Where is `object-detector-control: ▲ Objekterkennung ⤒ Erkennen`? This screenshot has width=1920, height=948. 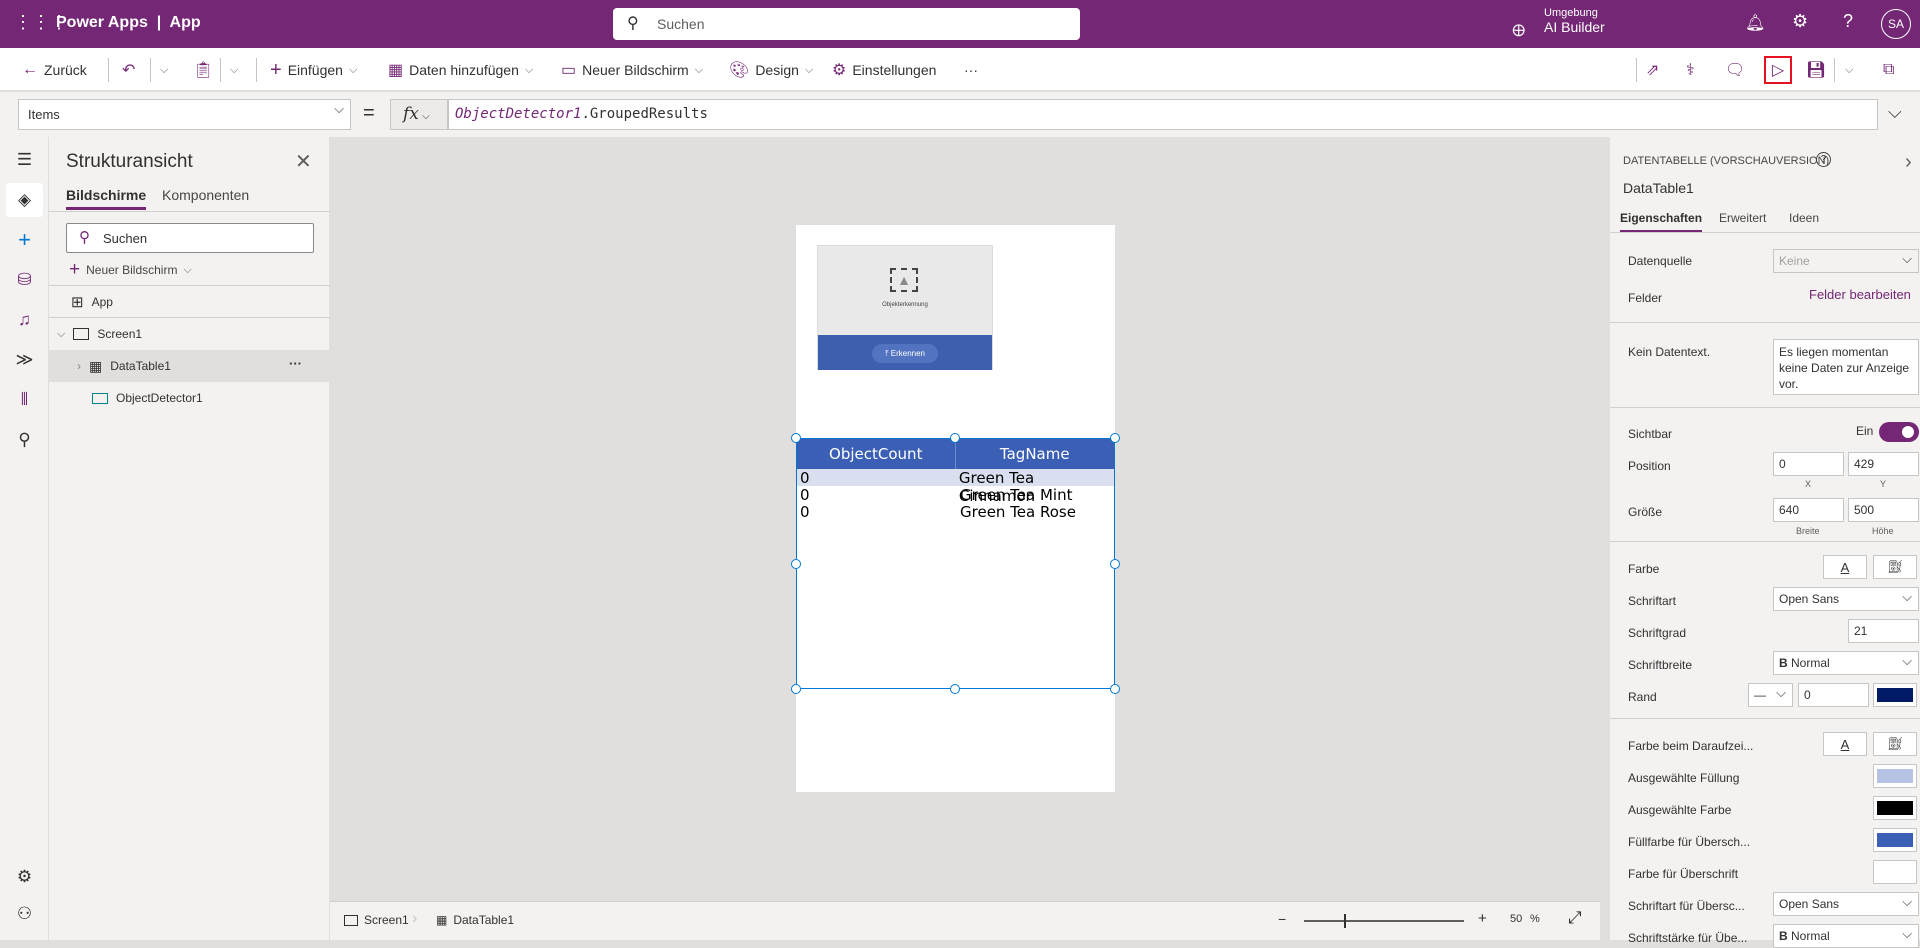 object-detector-control: ▲ Objekterkennung ⤒ Erkennen is located at coordinates (905, 307).